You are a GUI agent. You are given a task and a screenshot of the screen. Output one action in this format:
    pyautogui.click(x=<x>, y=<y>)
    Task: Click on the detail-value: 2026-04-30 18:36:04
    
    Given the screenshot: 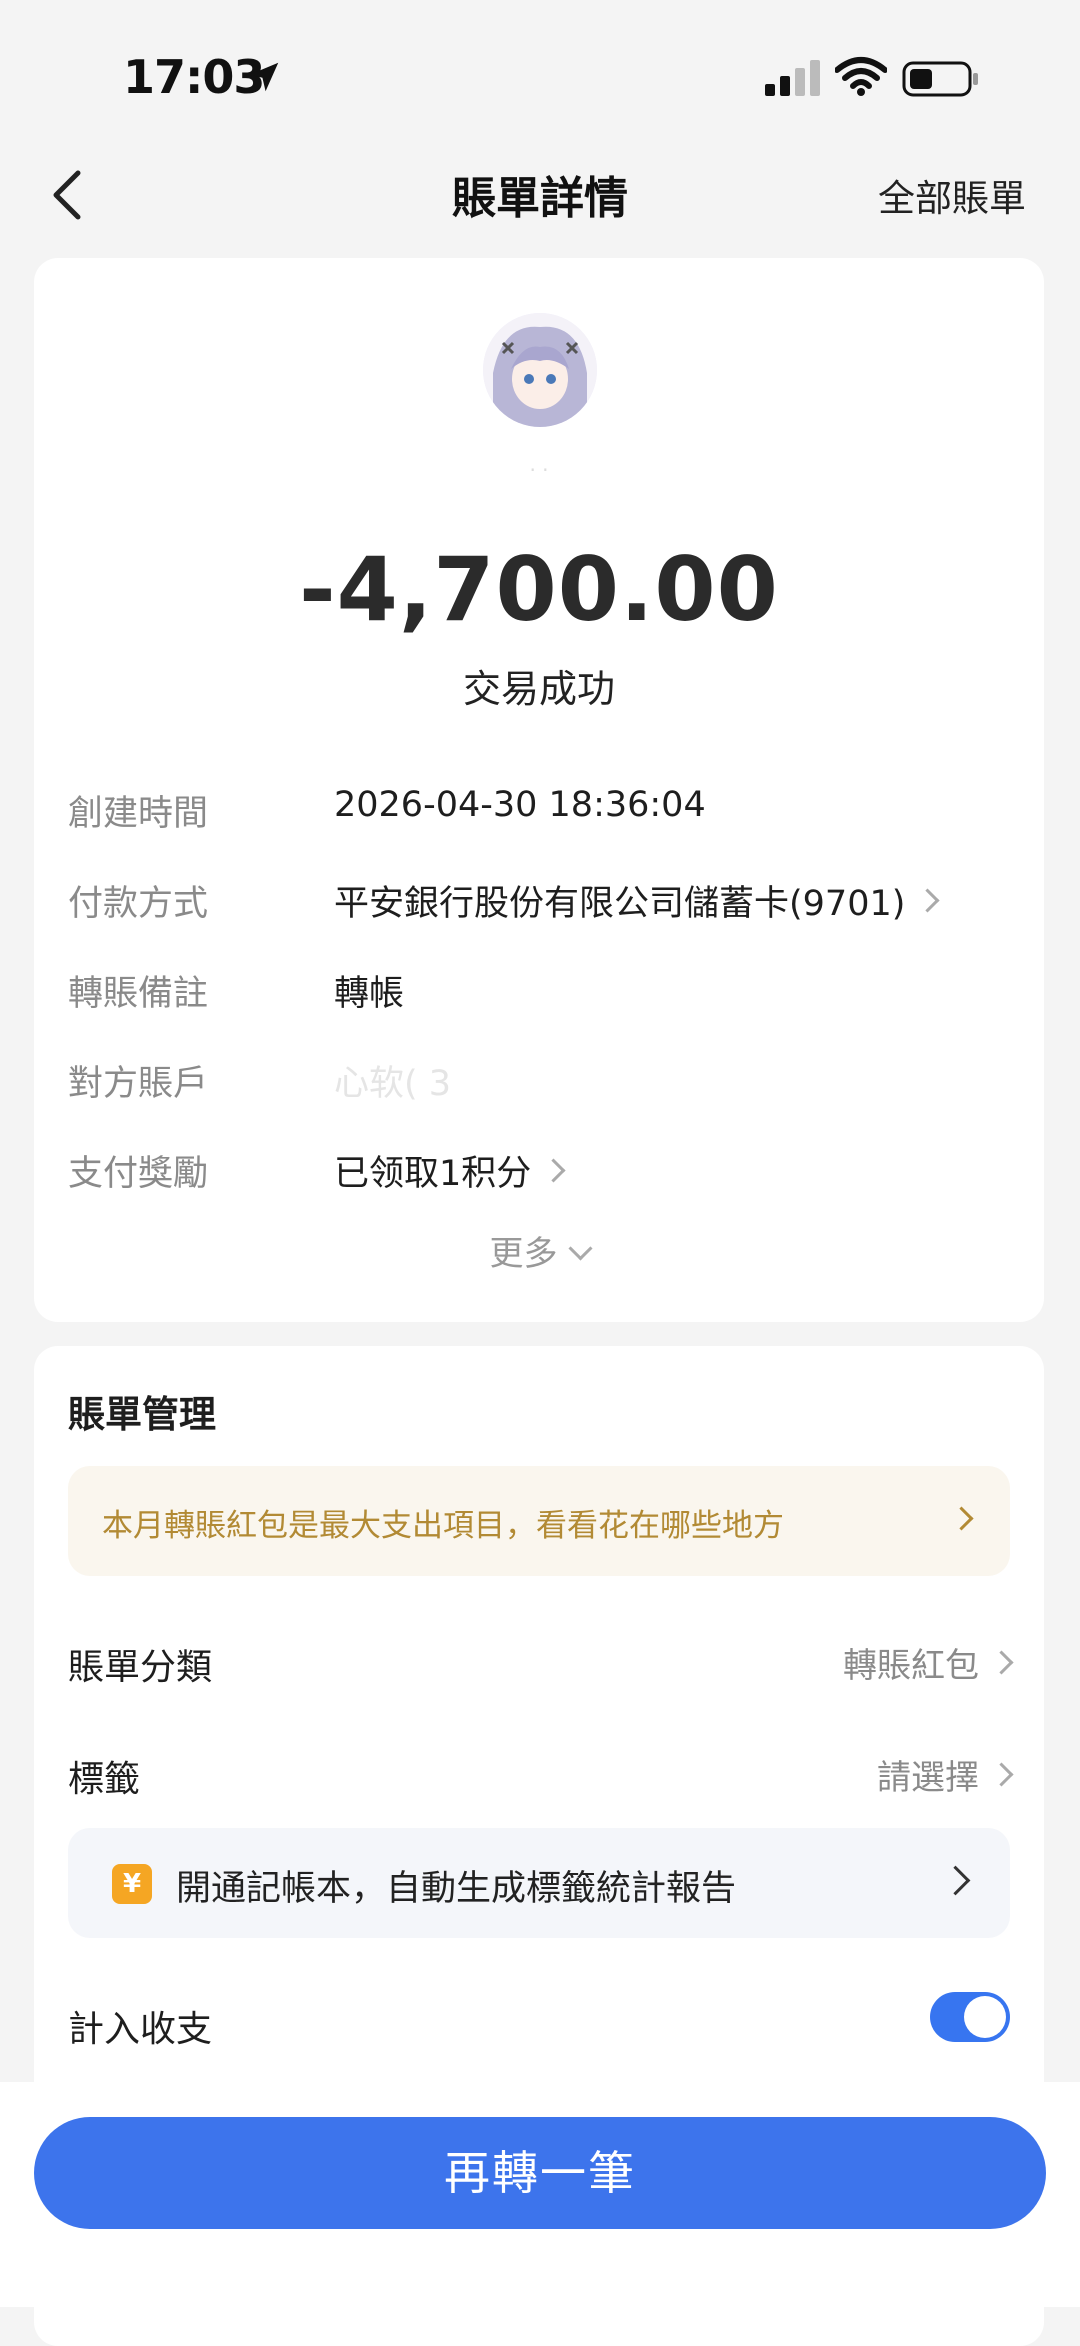 What is the action you would take?
    pyautogui.click(x=520, y=805)
    